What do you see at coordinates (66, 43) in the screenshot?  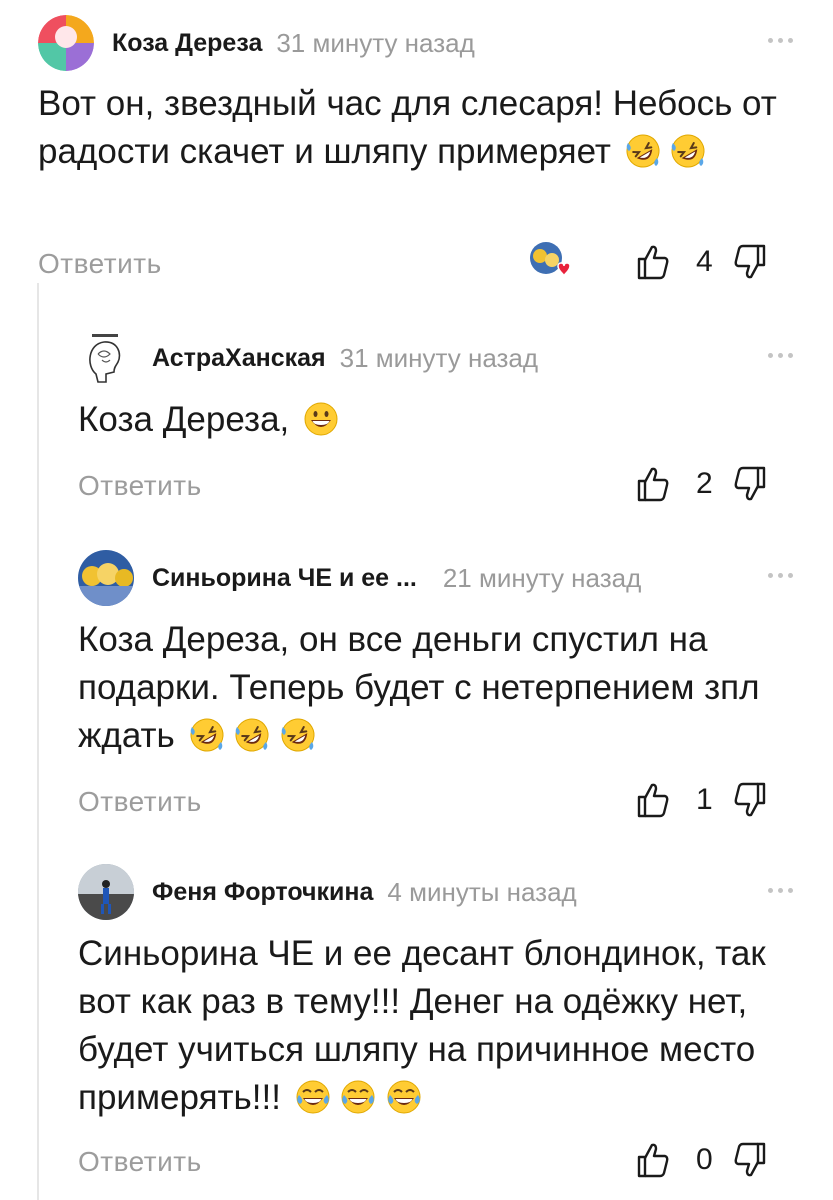 I see `pinwheel-avatar-icon` at bounding box center [66, 43].